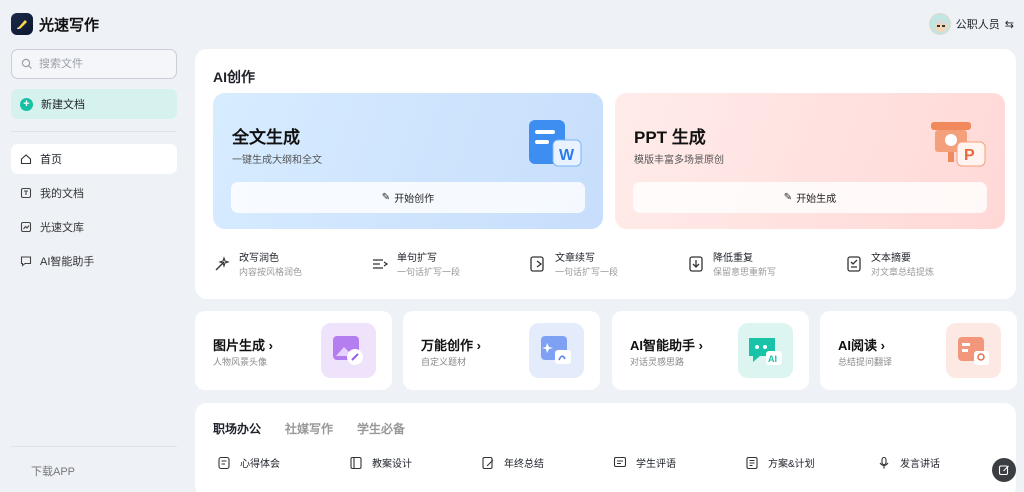 This screenshot has width=1024, height=492. What do you see at coordinates (567, 155) in the screenshot?
I see `svg-text: W` at bounding box center [567, 155].